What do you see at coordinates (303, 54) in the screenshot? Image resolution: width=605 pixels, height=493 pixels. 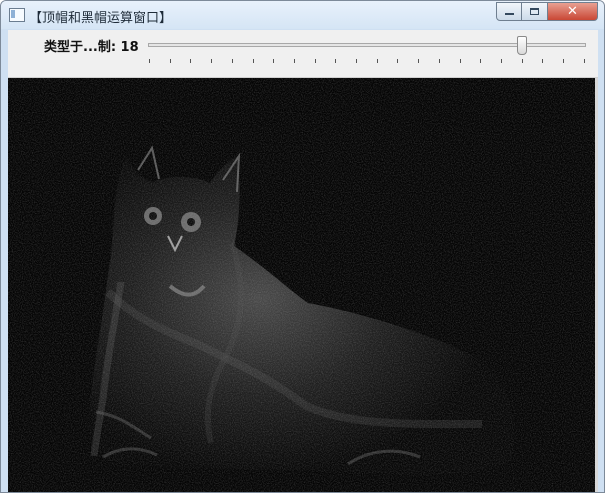 I see `trackbar-panel: 类型于...制: 18` at bounding box center [303, 54].